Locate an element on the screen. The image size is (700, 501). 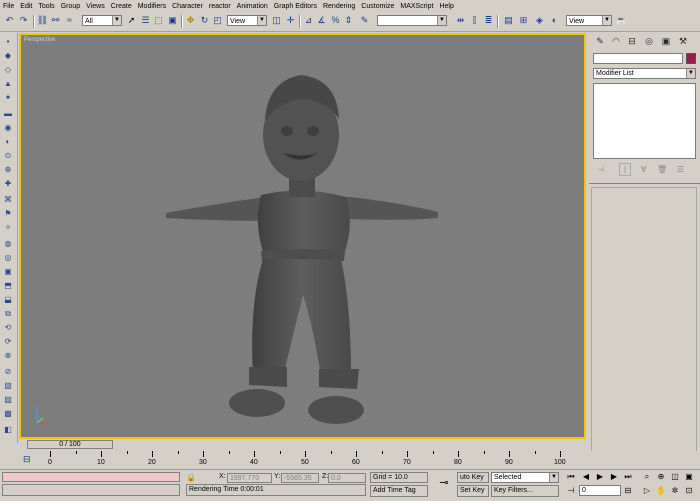
menu-reactor: reactor is located at coordinates (220, 6).